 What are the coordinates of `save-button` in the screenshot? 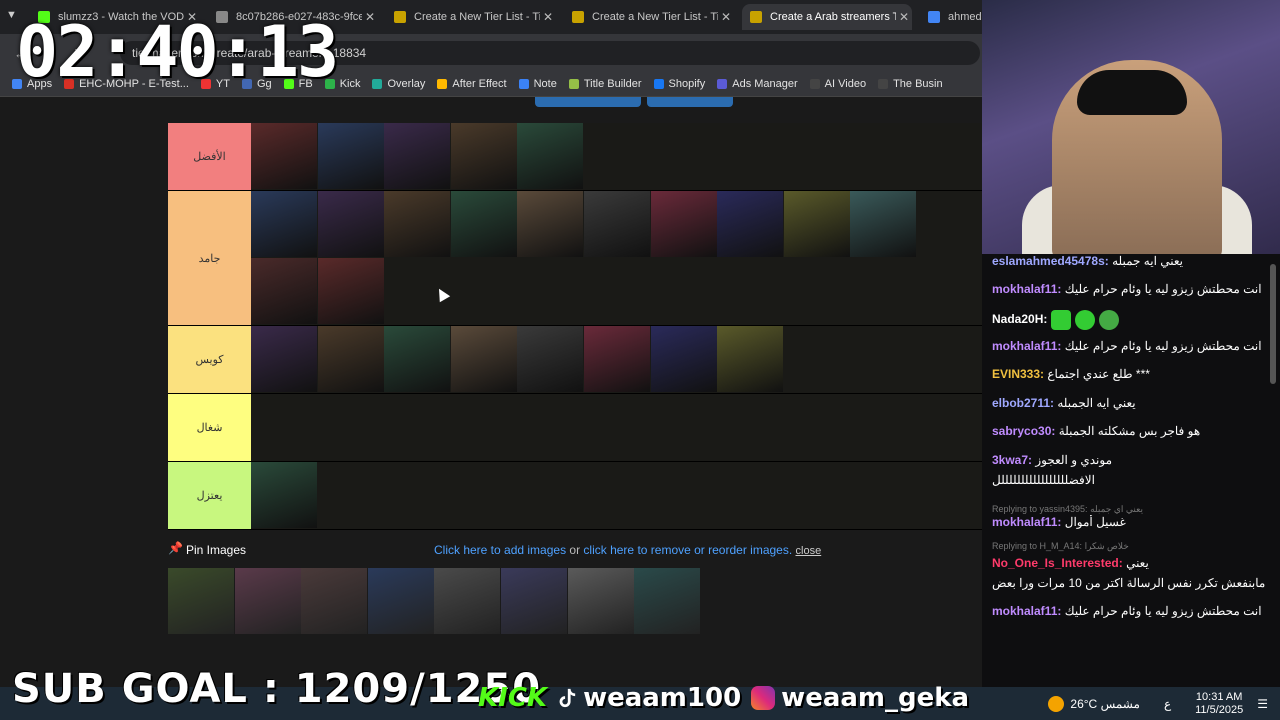 It's located at (588, 102).